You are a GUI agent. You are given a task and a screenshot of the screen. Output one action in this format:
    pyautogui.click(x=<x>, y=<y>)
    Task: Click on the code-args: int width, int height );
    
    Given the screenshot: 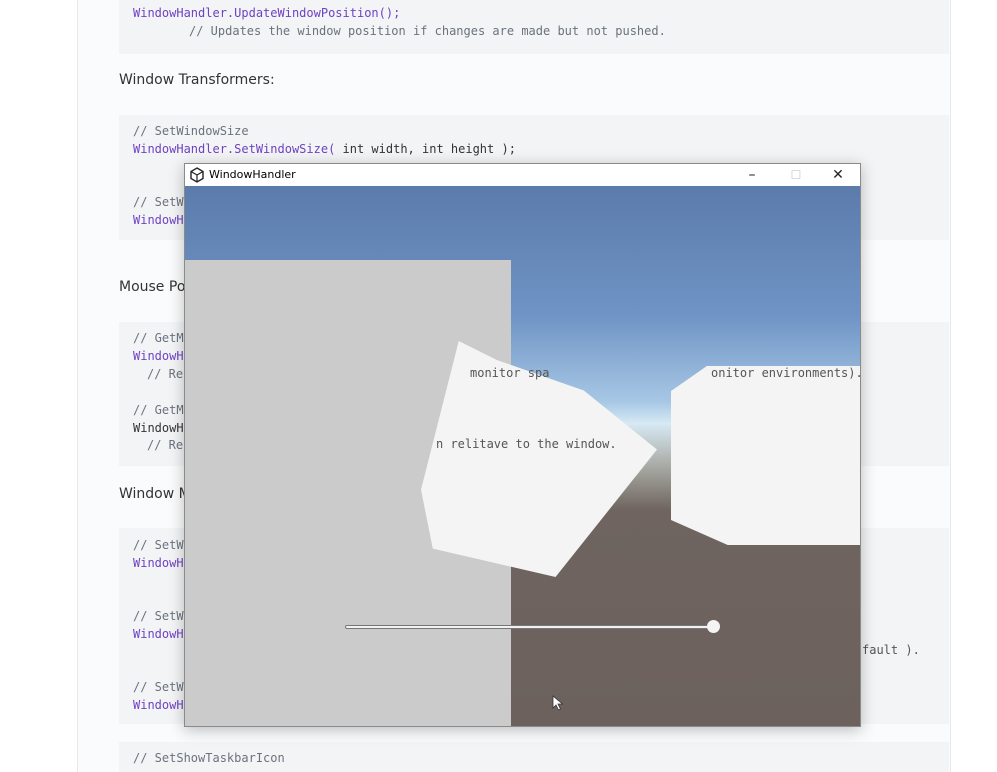 What is the action you would take?
    pyautogui.click(x=425, y=149)
    